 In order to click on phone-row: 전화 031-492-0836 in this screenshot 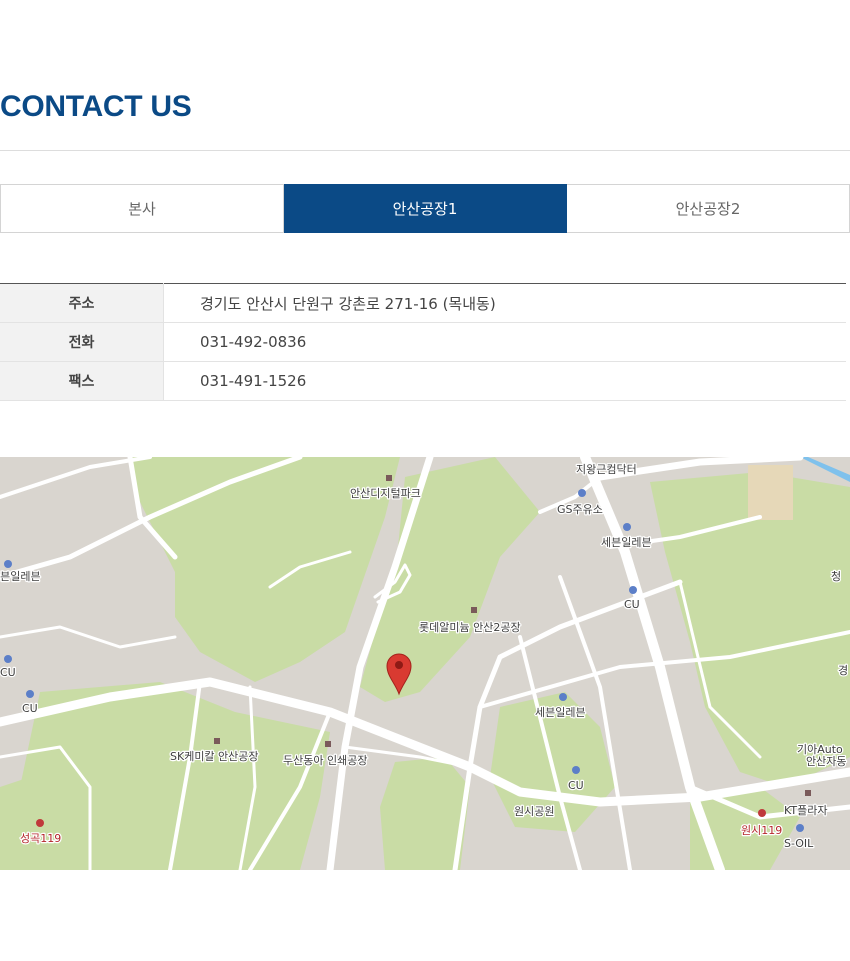, I will do `click(423, 342)`.